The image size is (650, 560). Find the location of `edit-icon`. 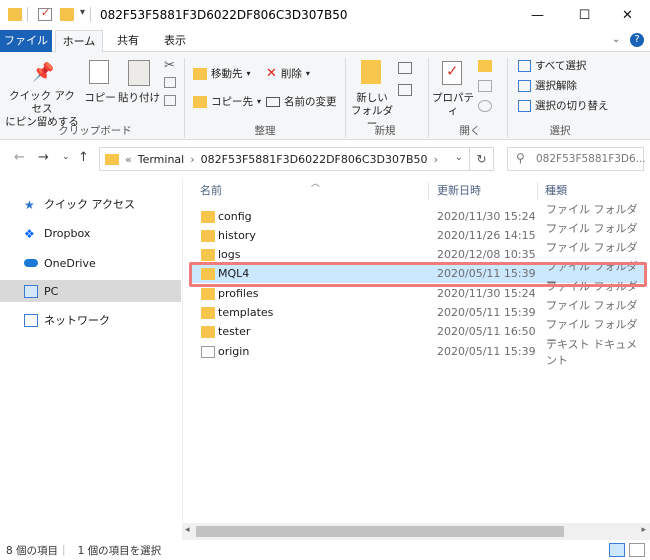

edit-icon is located at coordinates (485, 86).